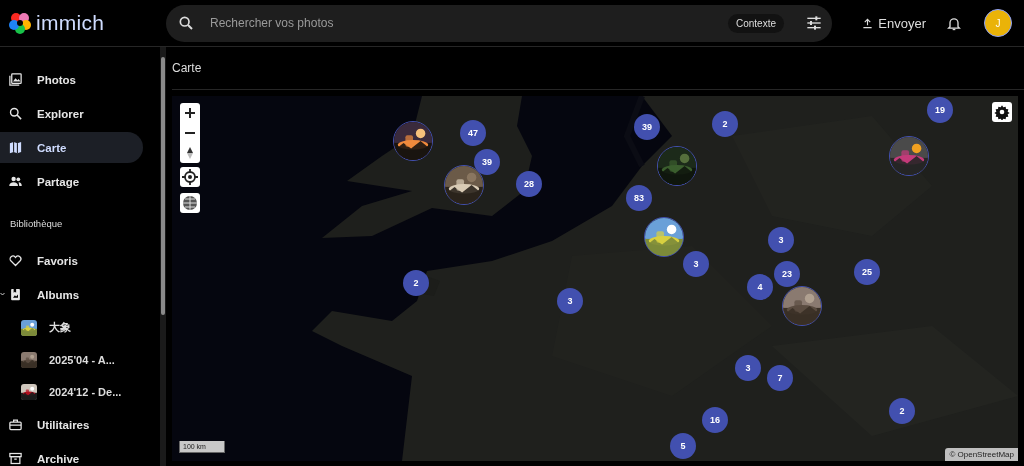 The image size is (1024, 466). What do you see at coordinates (499, 23) in the screenshot?
I see `search-field: Rechercher vos photos Contexte` at bounding box center [499, 23].